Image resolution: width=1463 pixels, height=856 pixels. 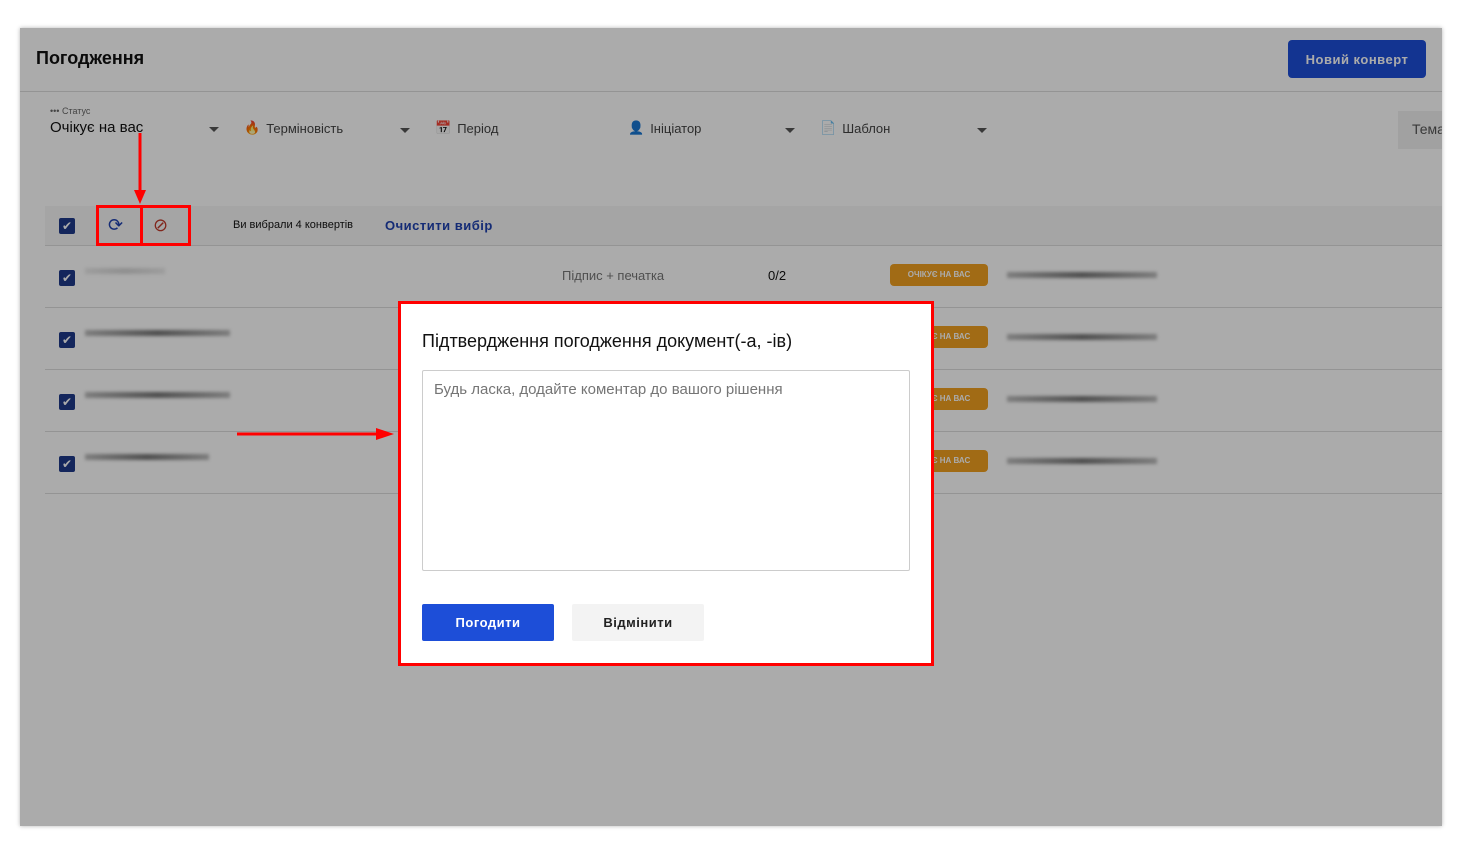 What do you see at coordinates (638, 622) in the screenshot?
I see `cancel-button: Відмінити` at bounding box center [638, 622].